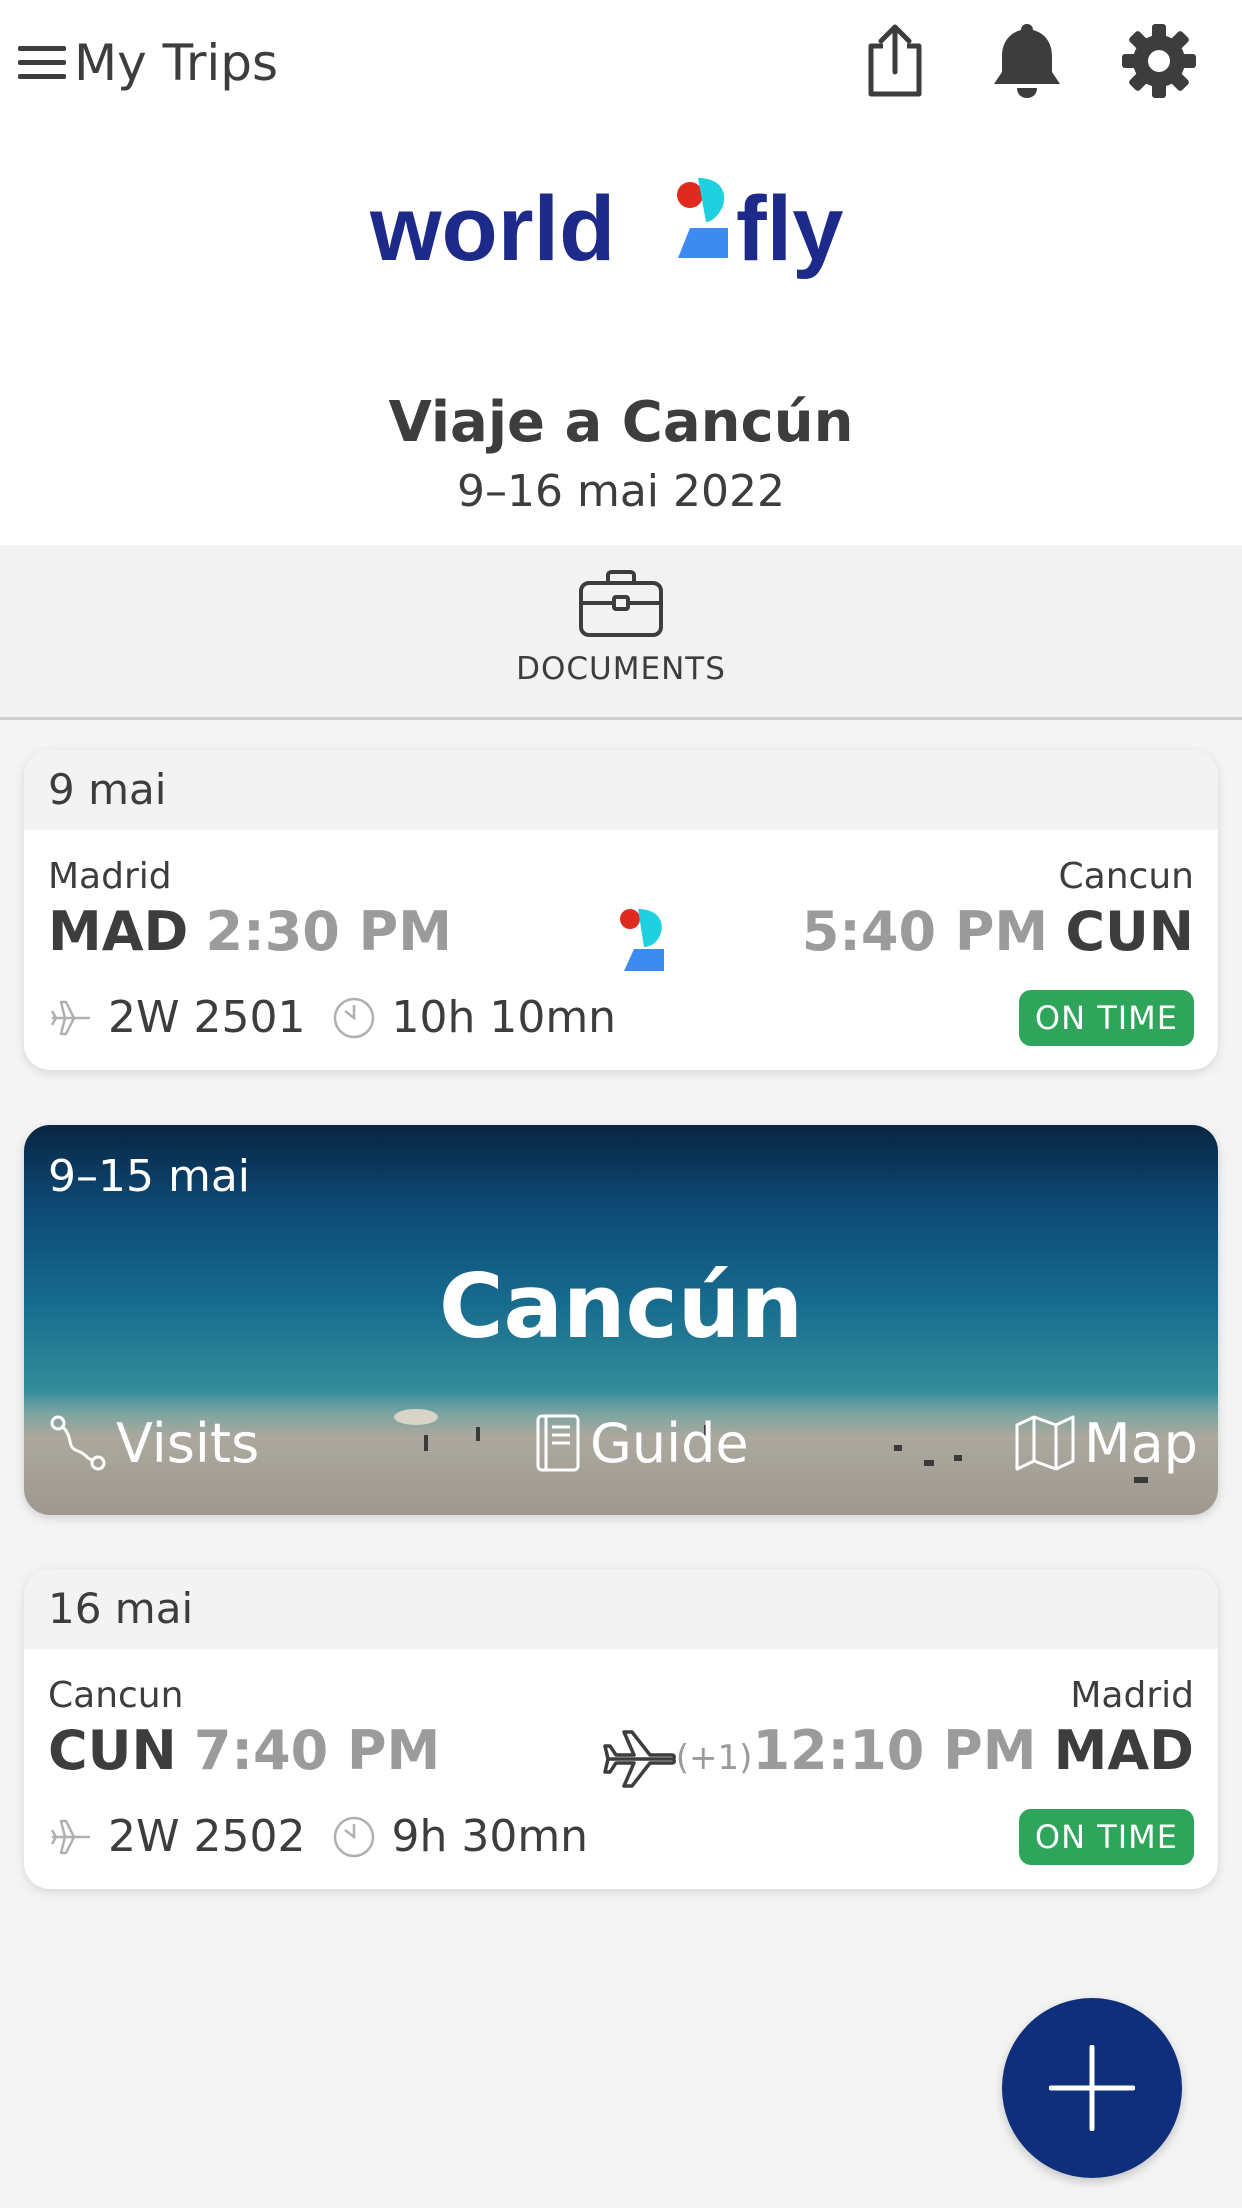  What do you see at coordinates (328, 931) in the screenshot?
I see `departure-time: 2:30 PM` at bounding box center [328, 931].